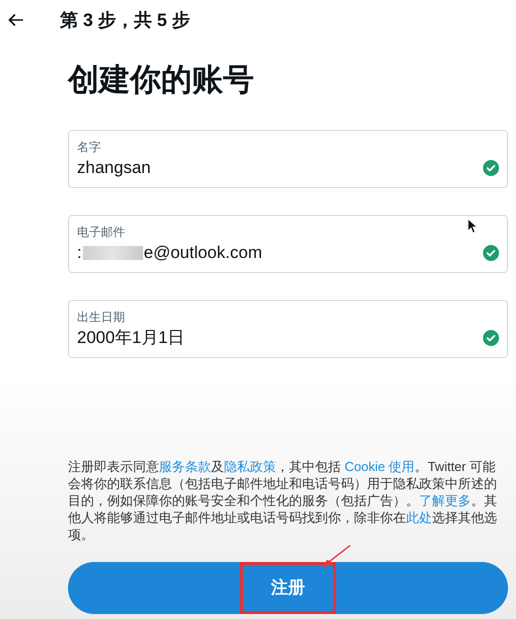 The image size is (516, 619). Describe the element at coordinates (472, 226) in the screenshot. I see `cursor-icon` at that location.